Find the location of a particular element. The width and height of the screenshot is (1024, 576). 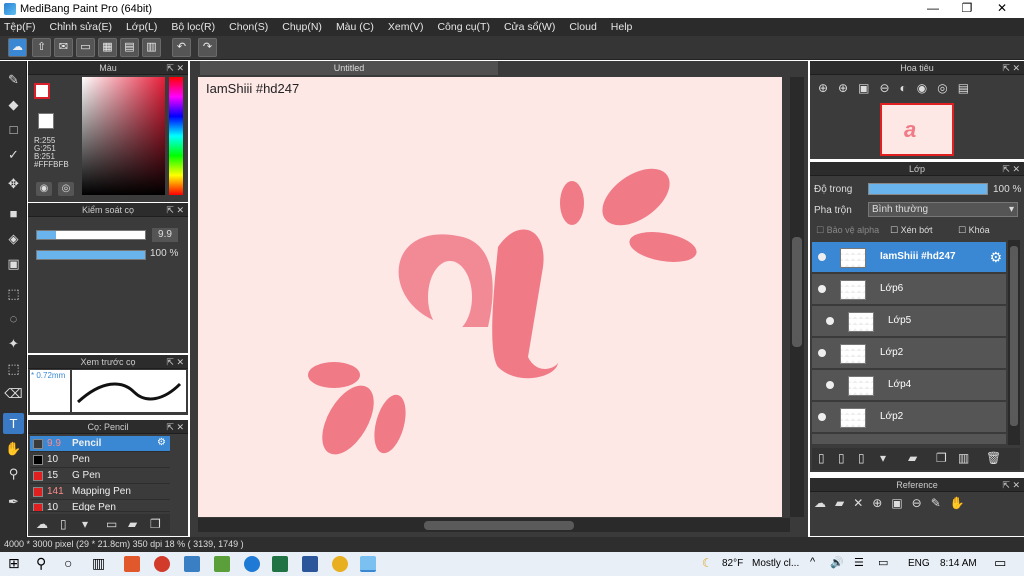

clip-checkbox: ☐ Xén bớt is located at coordinates (911, 230).